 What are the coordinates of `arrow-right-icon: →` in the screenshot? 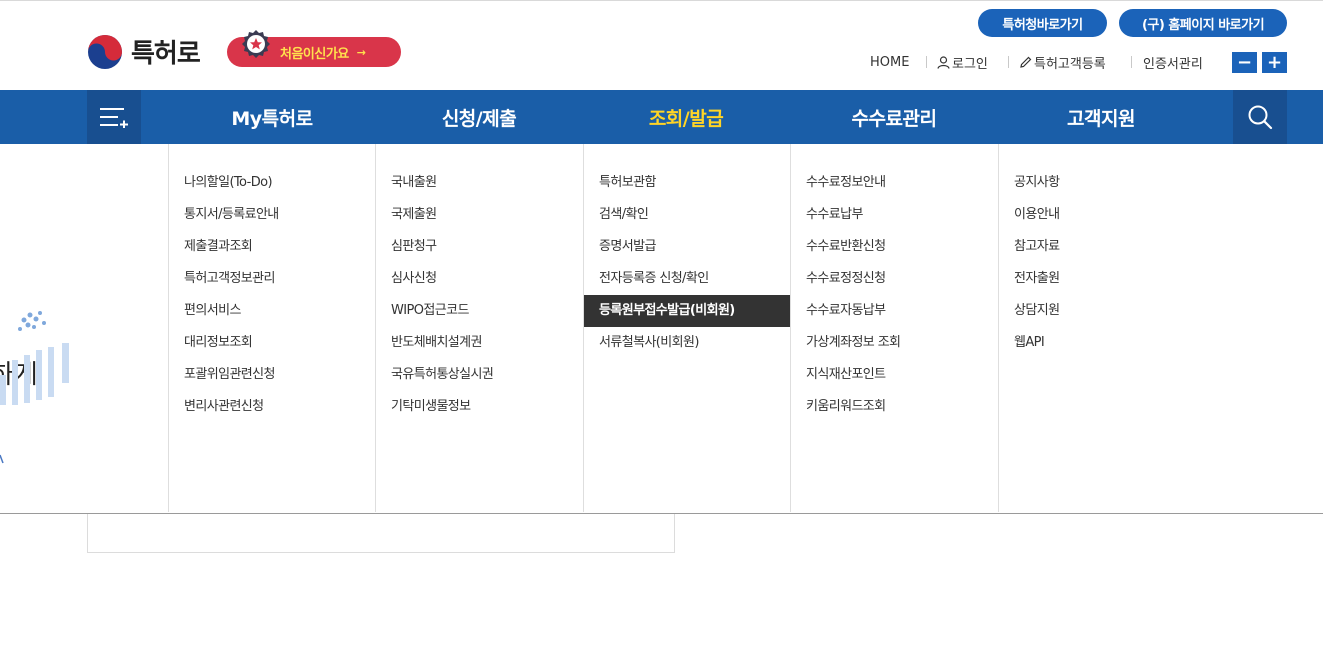 It's located at (361, 52).